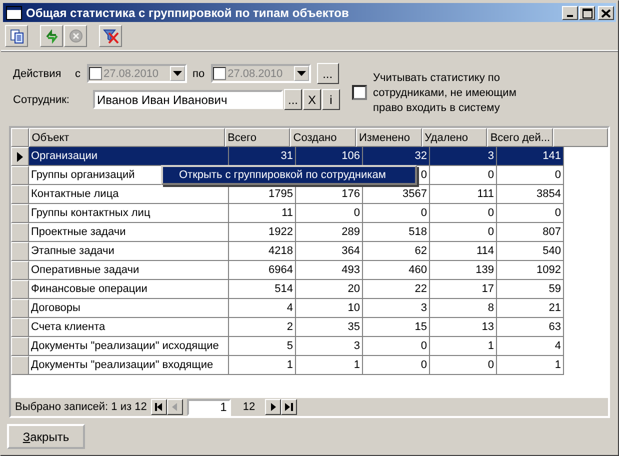 The image size is (619, 456). What do you see at coordinates (262, 252) in the screenshot?
I see `table-cell: 4218` at bounding box center [262, 252].